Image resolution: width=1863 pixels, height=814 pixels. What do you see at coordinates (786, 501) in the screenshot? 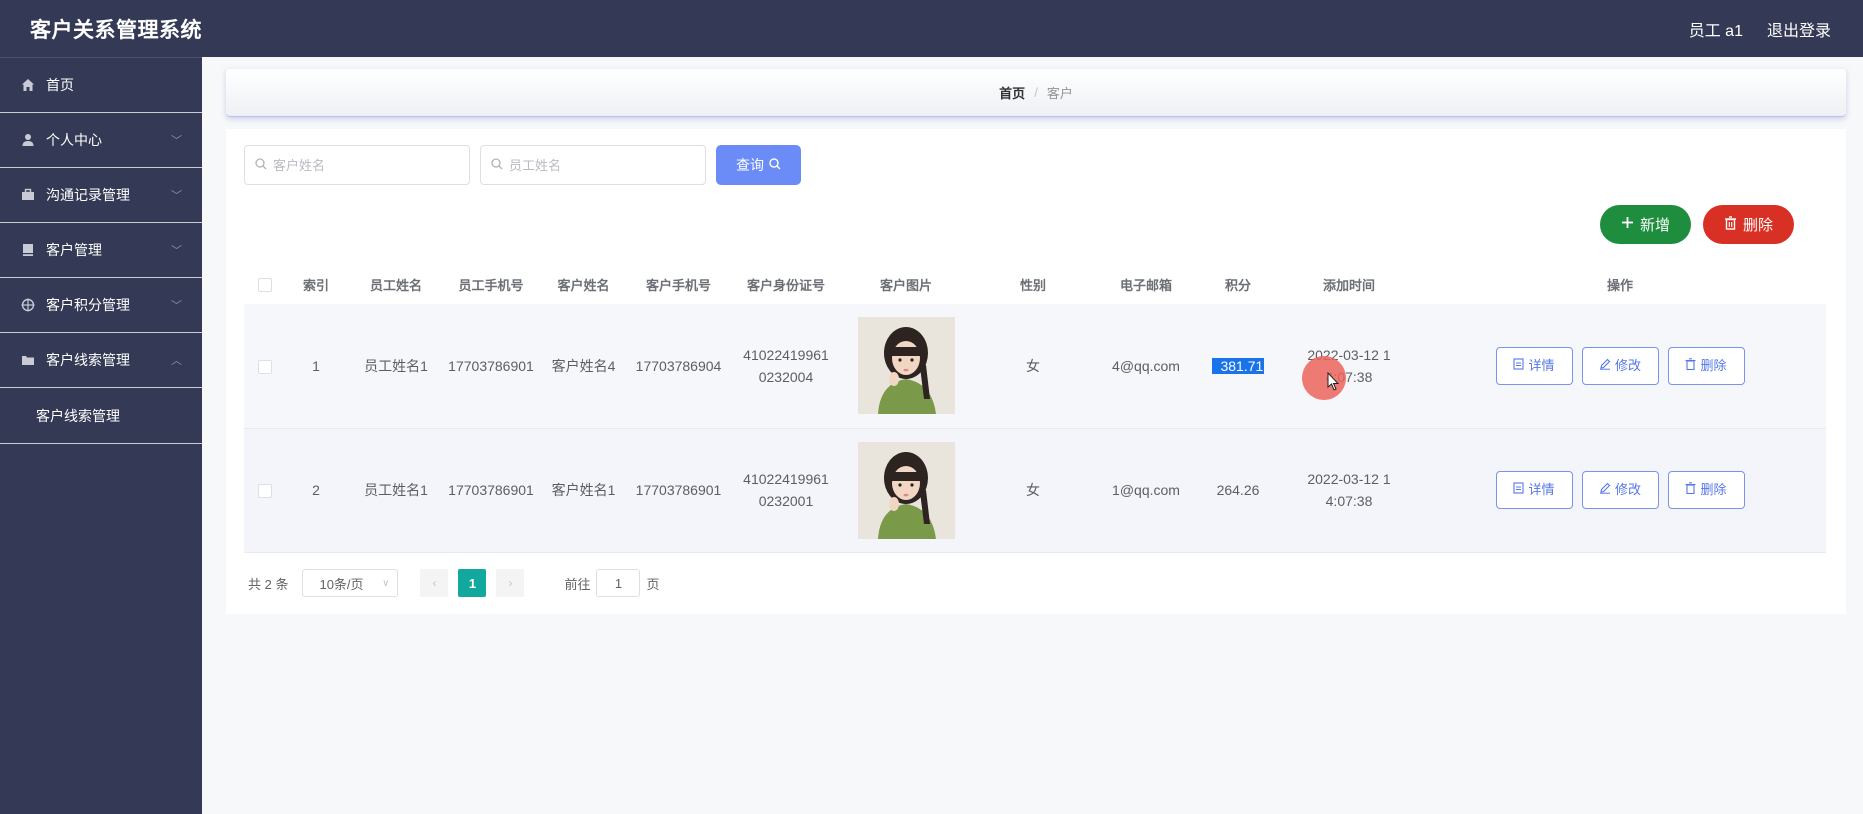
I see `id-line: 0232001` at bounding box center [786, 501].